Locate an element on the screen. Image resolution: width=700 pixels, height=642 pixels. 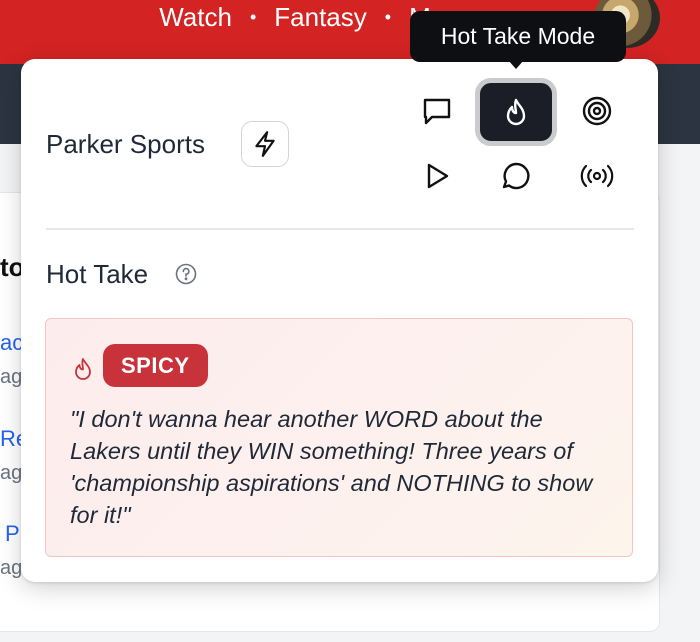
background-link: ac is located at coordinates (11, 343).